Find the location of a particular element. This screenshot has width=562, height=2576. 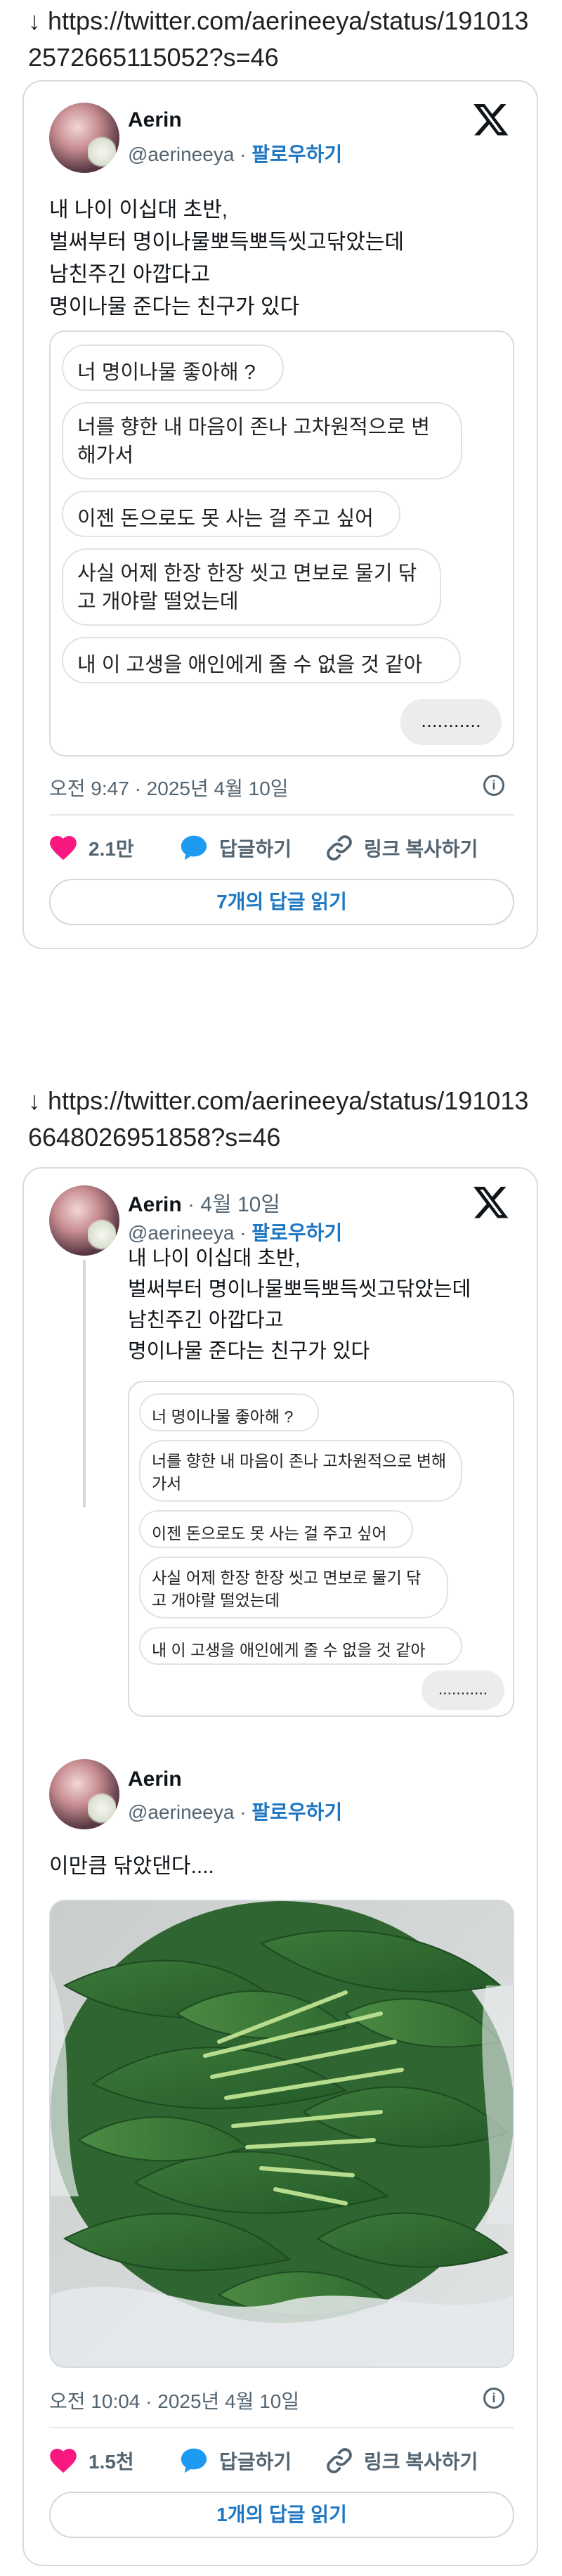

like-button: 1.5천 is located at coordinates (91, 2461).